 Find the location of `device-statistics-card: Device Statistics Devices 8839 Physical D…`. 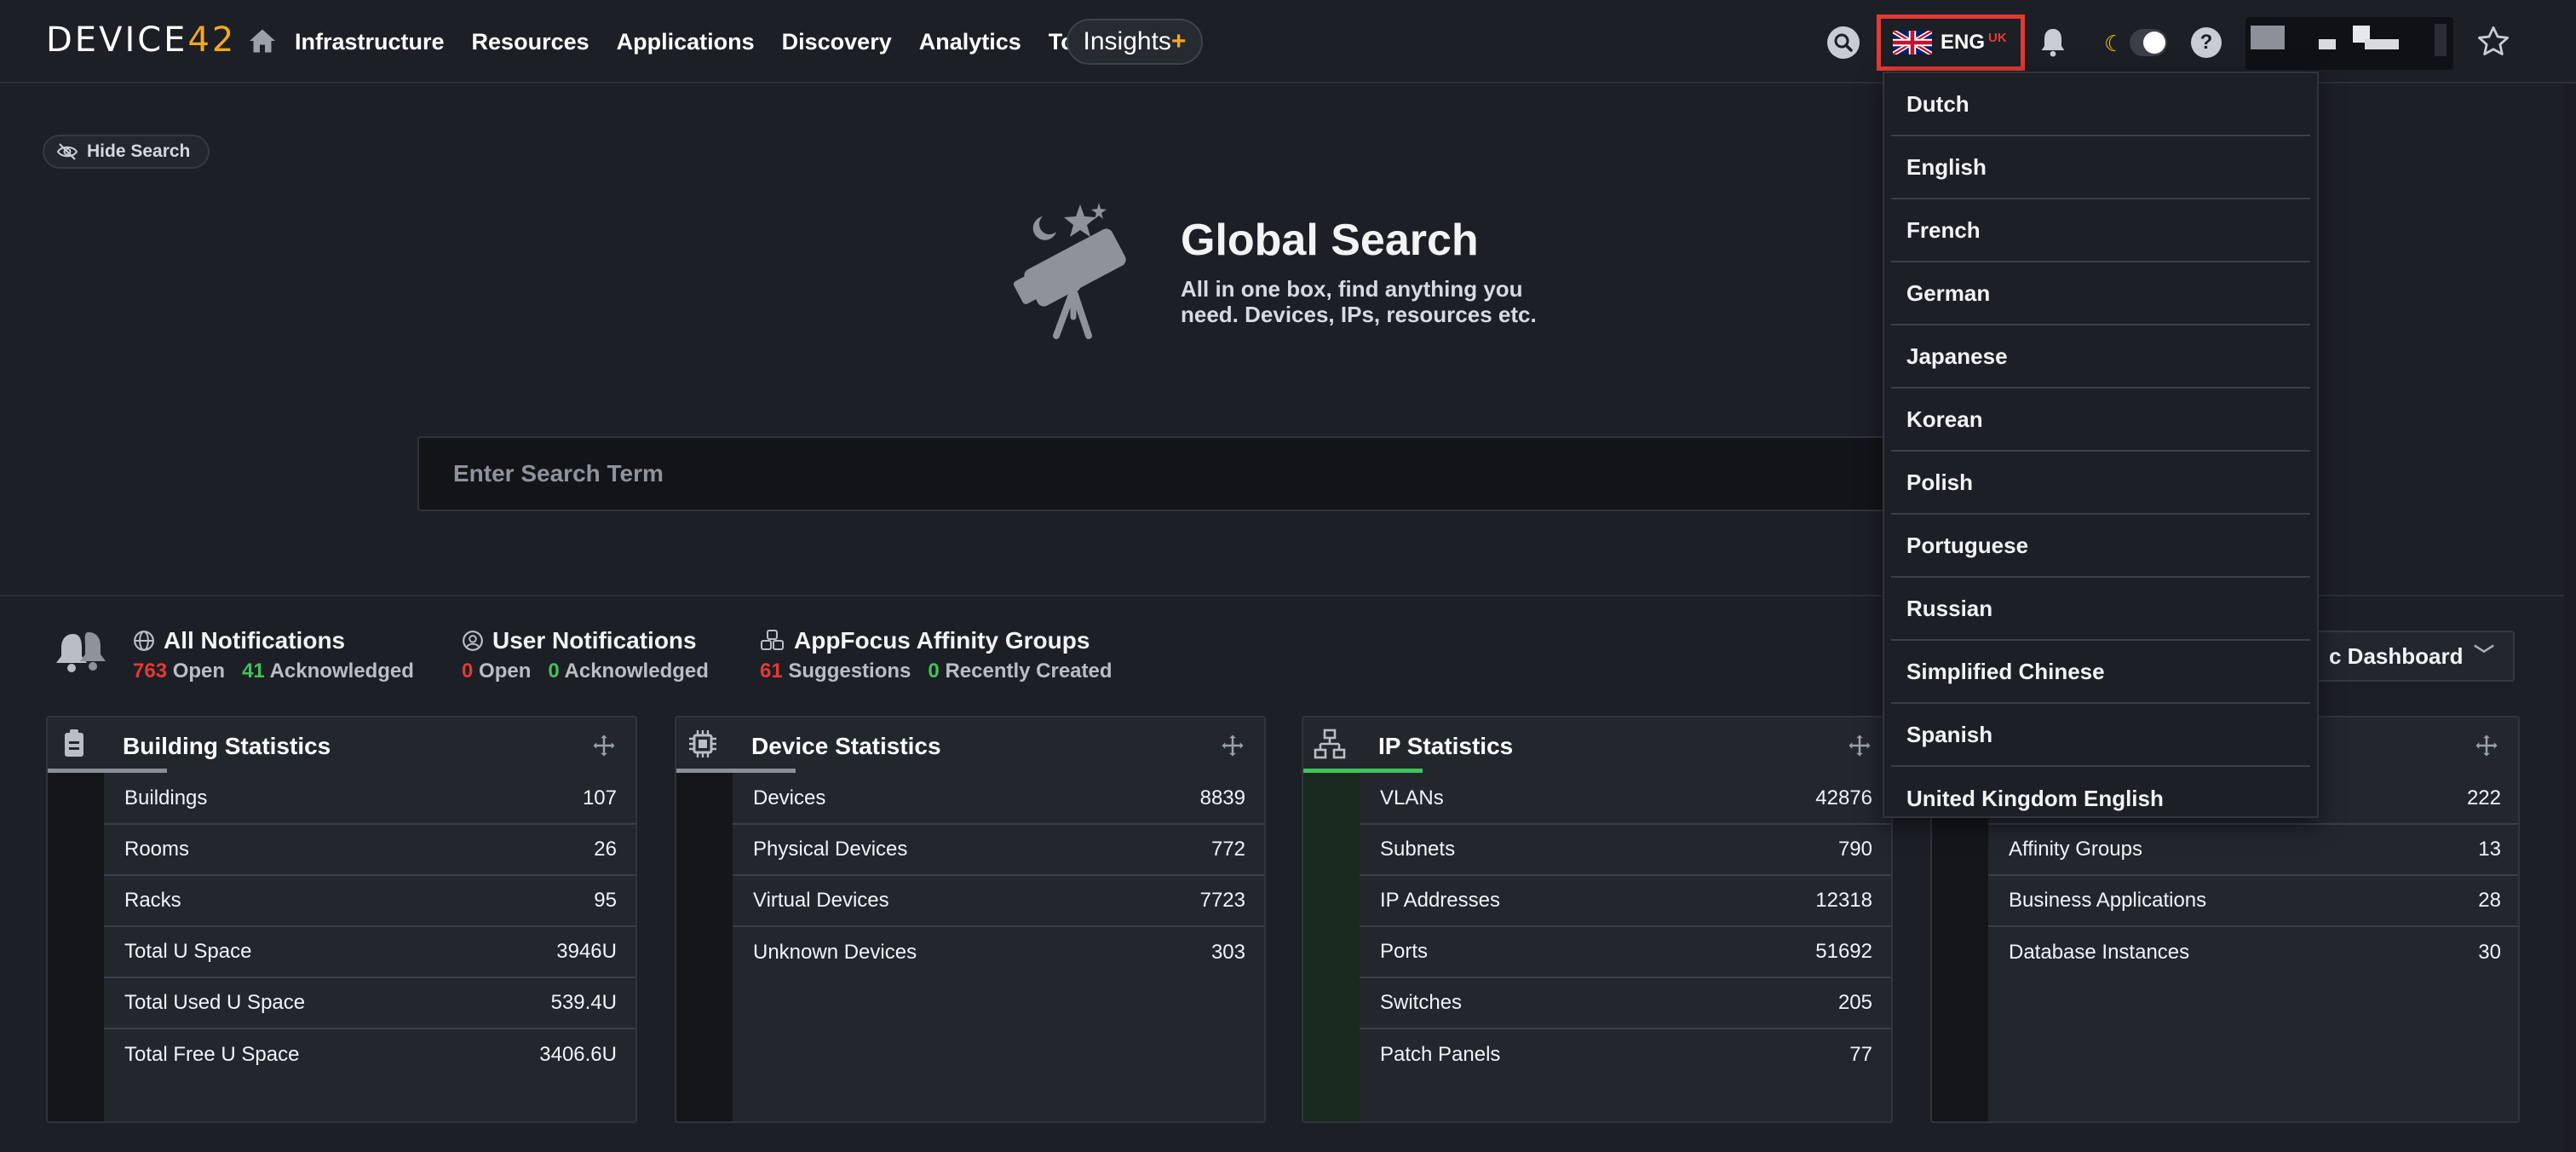

device-statistics-card: Device Statistics Devices 8839 Physical D… is located at coordinates (971, 920).